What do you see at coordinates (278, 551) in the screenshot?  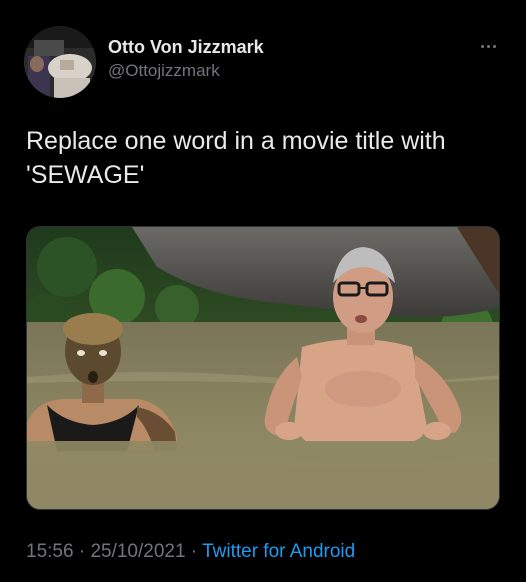 I see `tweet-source-link: Twitter for Android` at bounding box center [278, 551].